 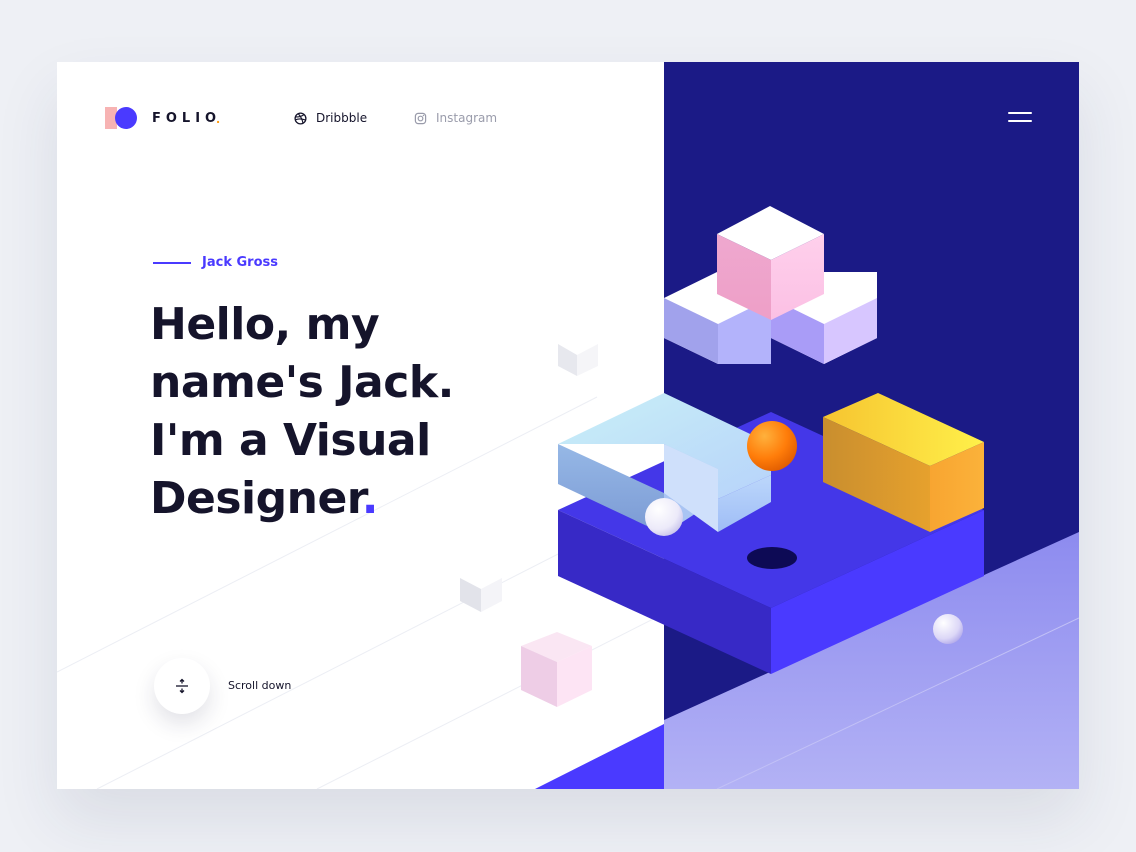 What do you see at coordinates (467, 118) in the screenshot?
I see `nav-label-instagram: Instagram` at bounding box center [467, 118].